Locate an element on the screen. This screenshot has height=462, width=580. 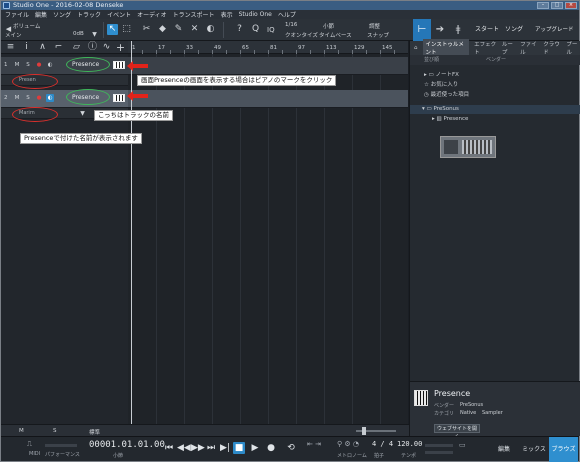
info-icon: ⓘ is located at coordinates (92, 47).